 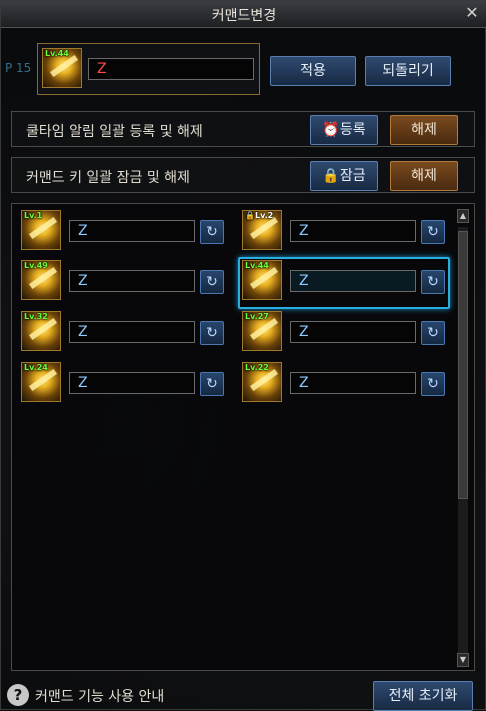 I want to click on skill-level: 🔒Lv.2, so click(x=259, y=215).